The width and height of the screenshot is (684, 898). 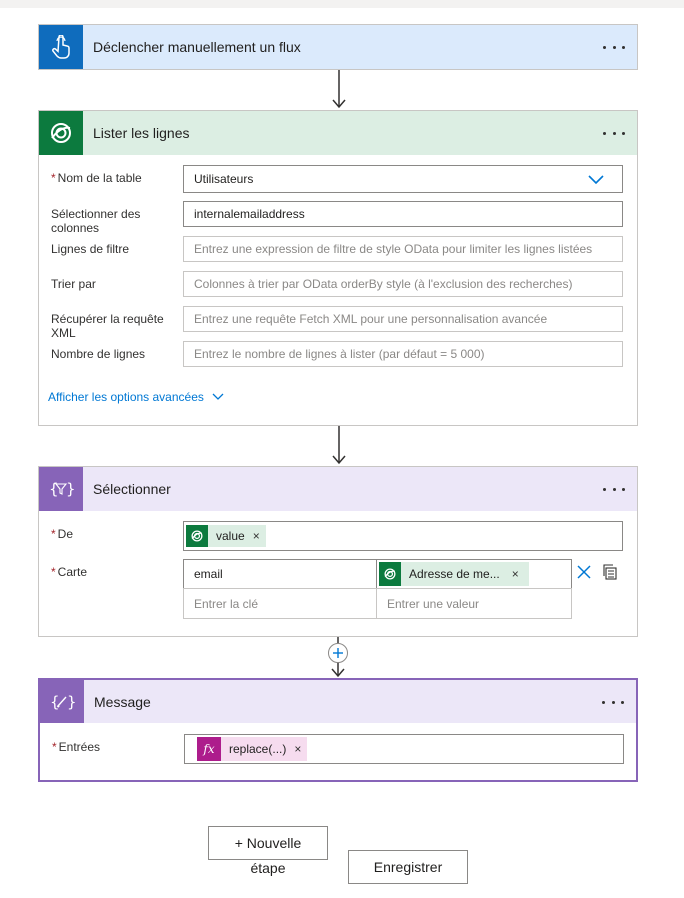 I want to click on select-more-button, so click(x=614, y=489).